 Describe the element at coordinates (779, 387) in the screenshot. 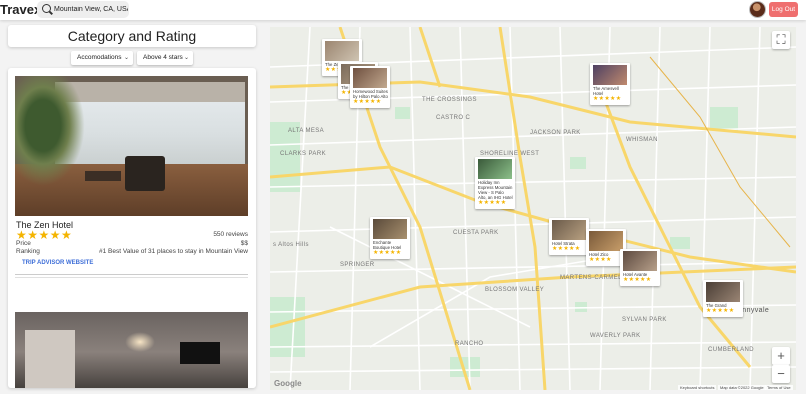

I see `terms-link: Terms of Use` at that location.